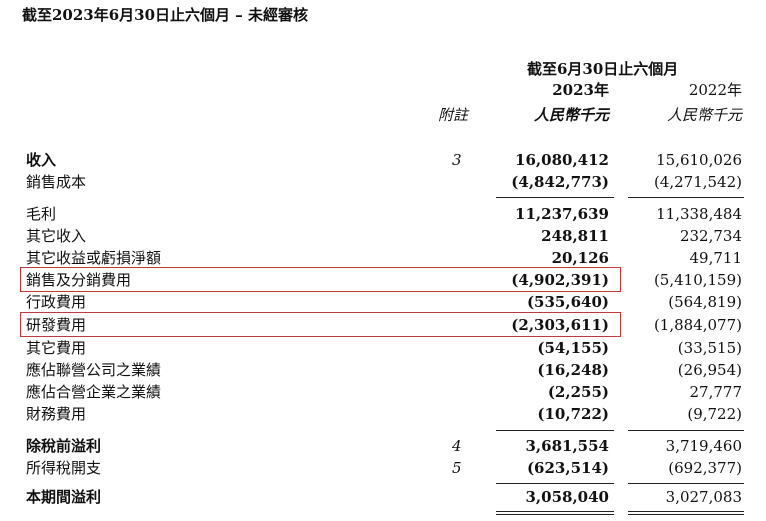 Image resolution: width=766 pixels, height=521 pixels. I want to click on note-column-header: 附註, so click(453, 115).